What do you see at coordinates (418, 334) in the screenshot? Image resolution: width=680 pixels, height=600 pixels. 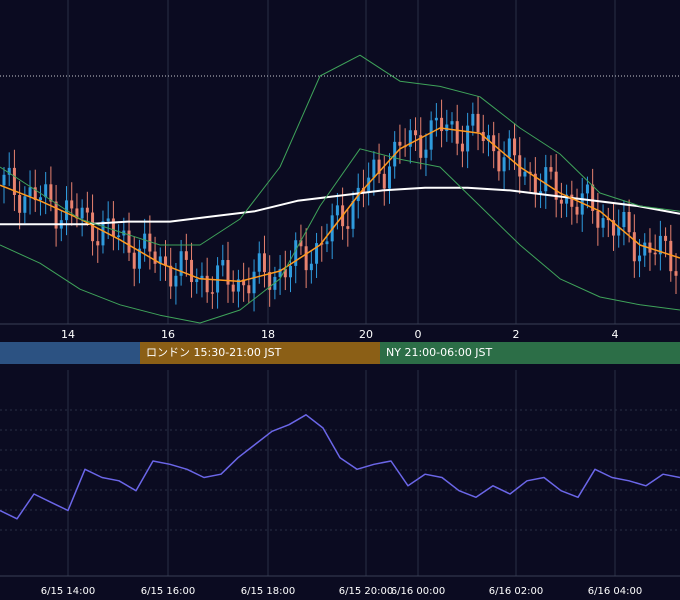 I see `x-tick-label: 0` at bounding box center [418, 334].